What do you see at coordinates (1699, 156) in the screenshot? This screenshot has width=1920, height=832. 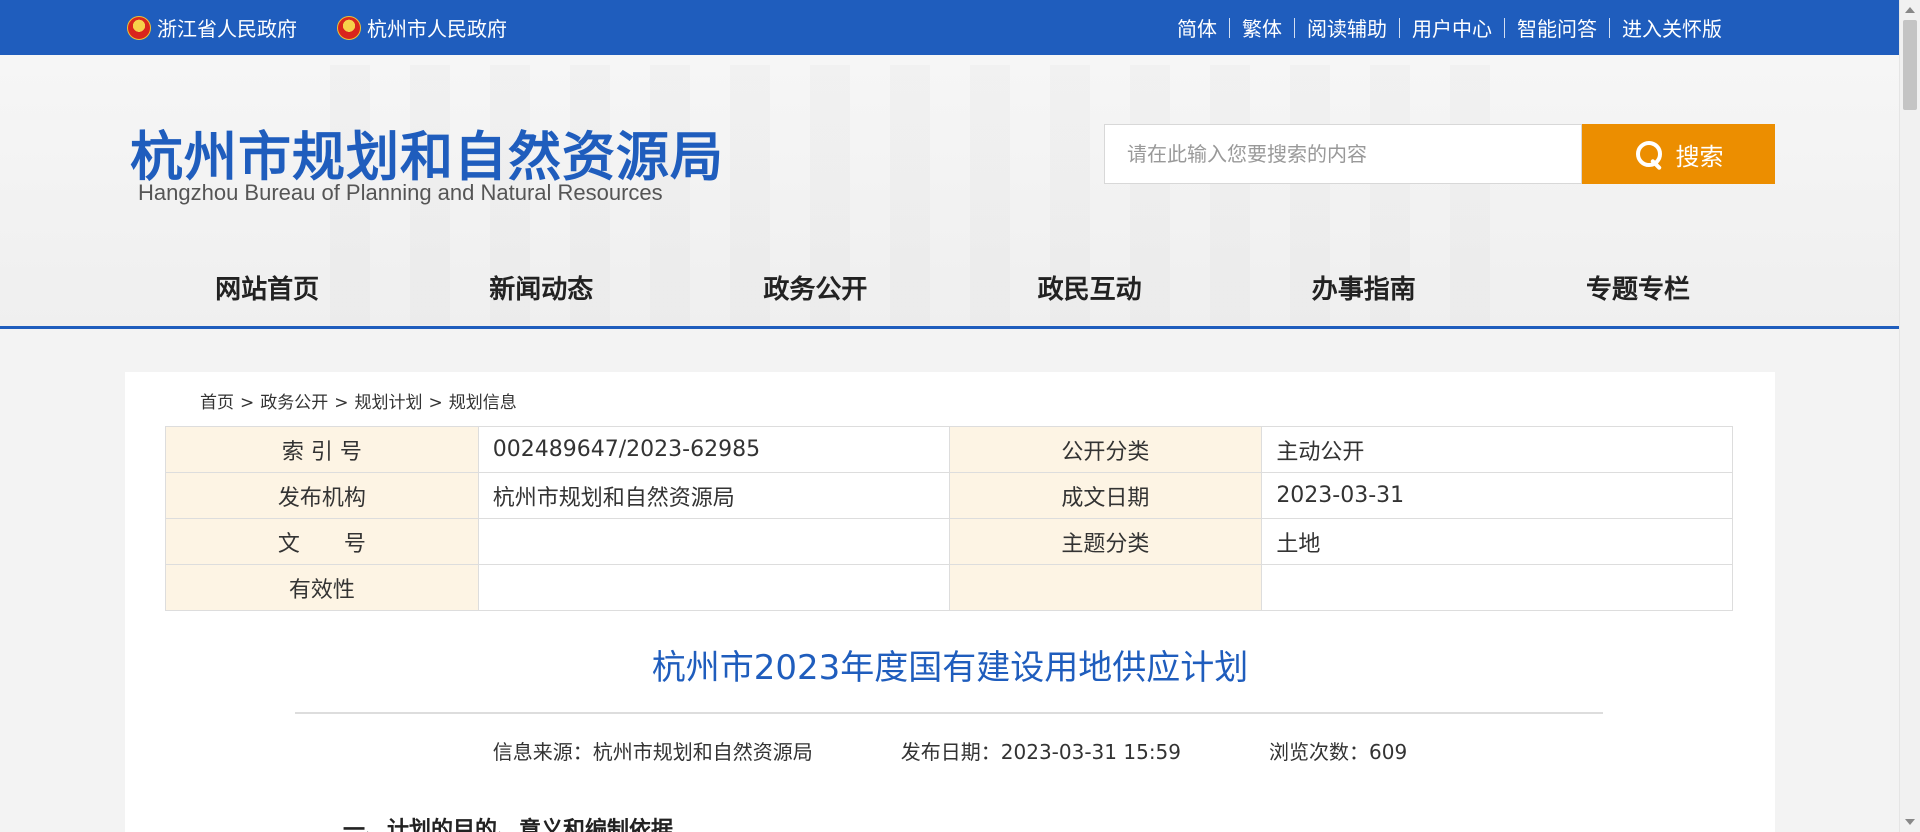 I see `search-button-label: 搜索` at bounding box center [1699, 156].